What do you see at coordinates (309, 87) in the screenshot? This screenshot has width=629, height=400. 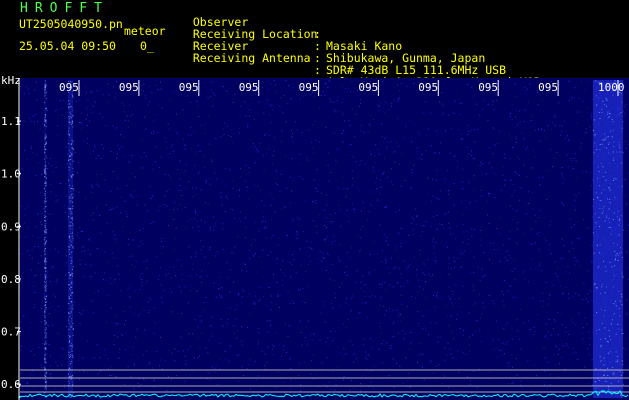 I see `time-tick-label: 095` at bounding box center [309, 87].